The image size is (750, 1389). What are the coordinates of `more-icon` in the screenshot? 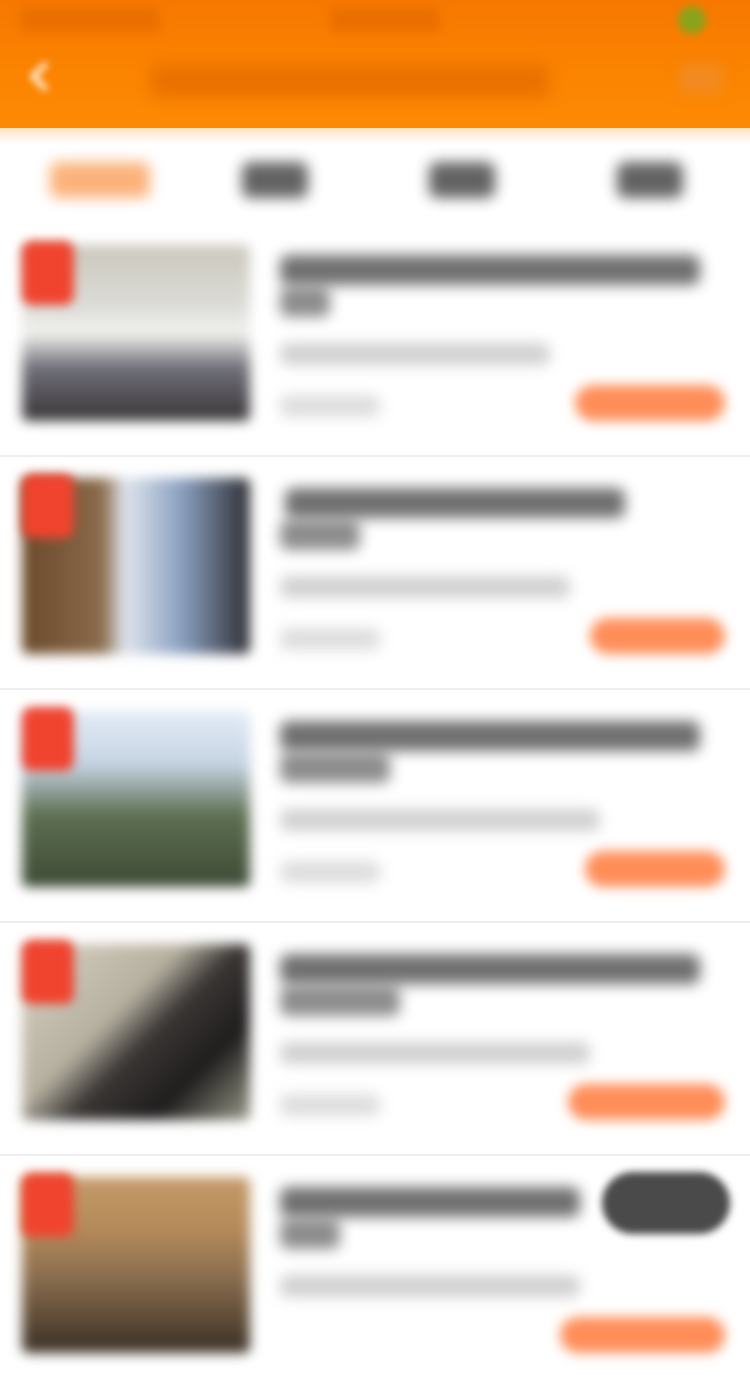 It's located at (702, 79).